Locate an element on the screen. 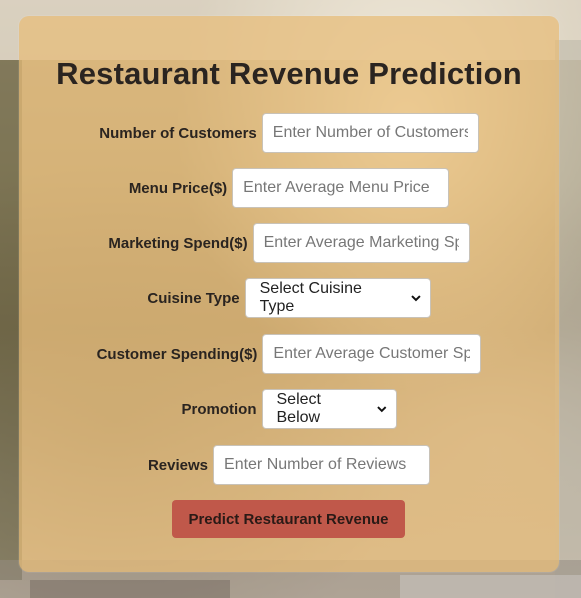 The height and width of the screenshot is (598, 581). predict-button: Predict Restaurant Revenue is located at coordinates (288, 519).